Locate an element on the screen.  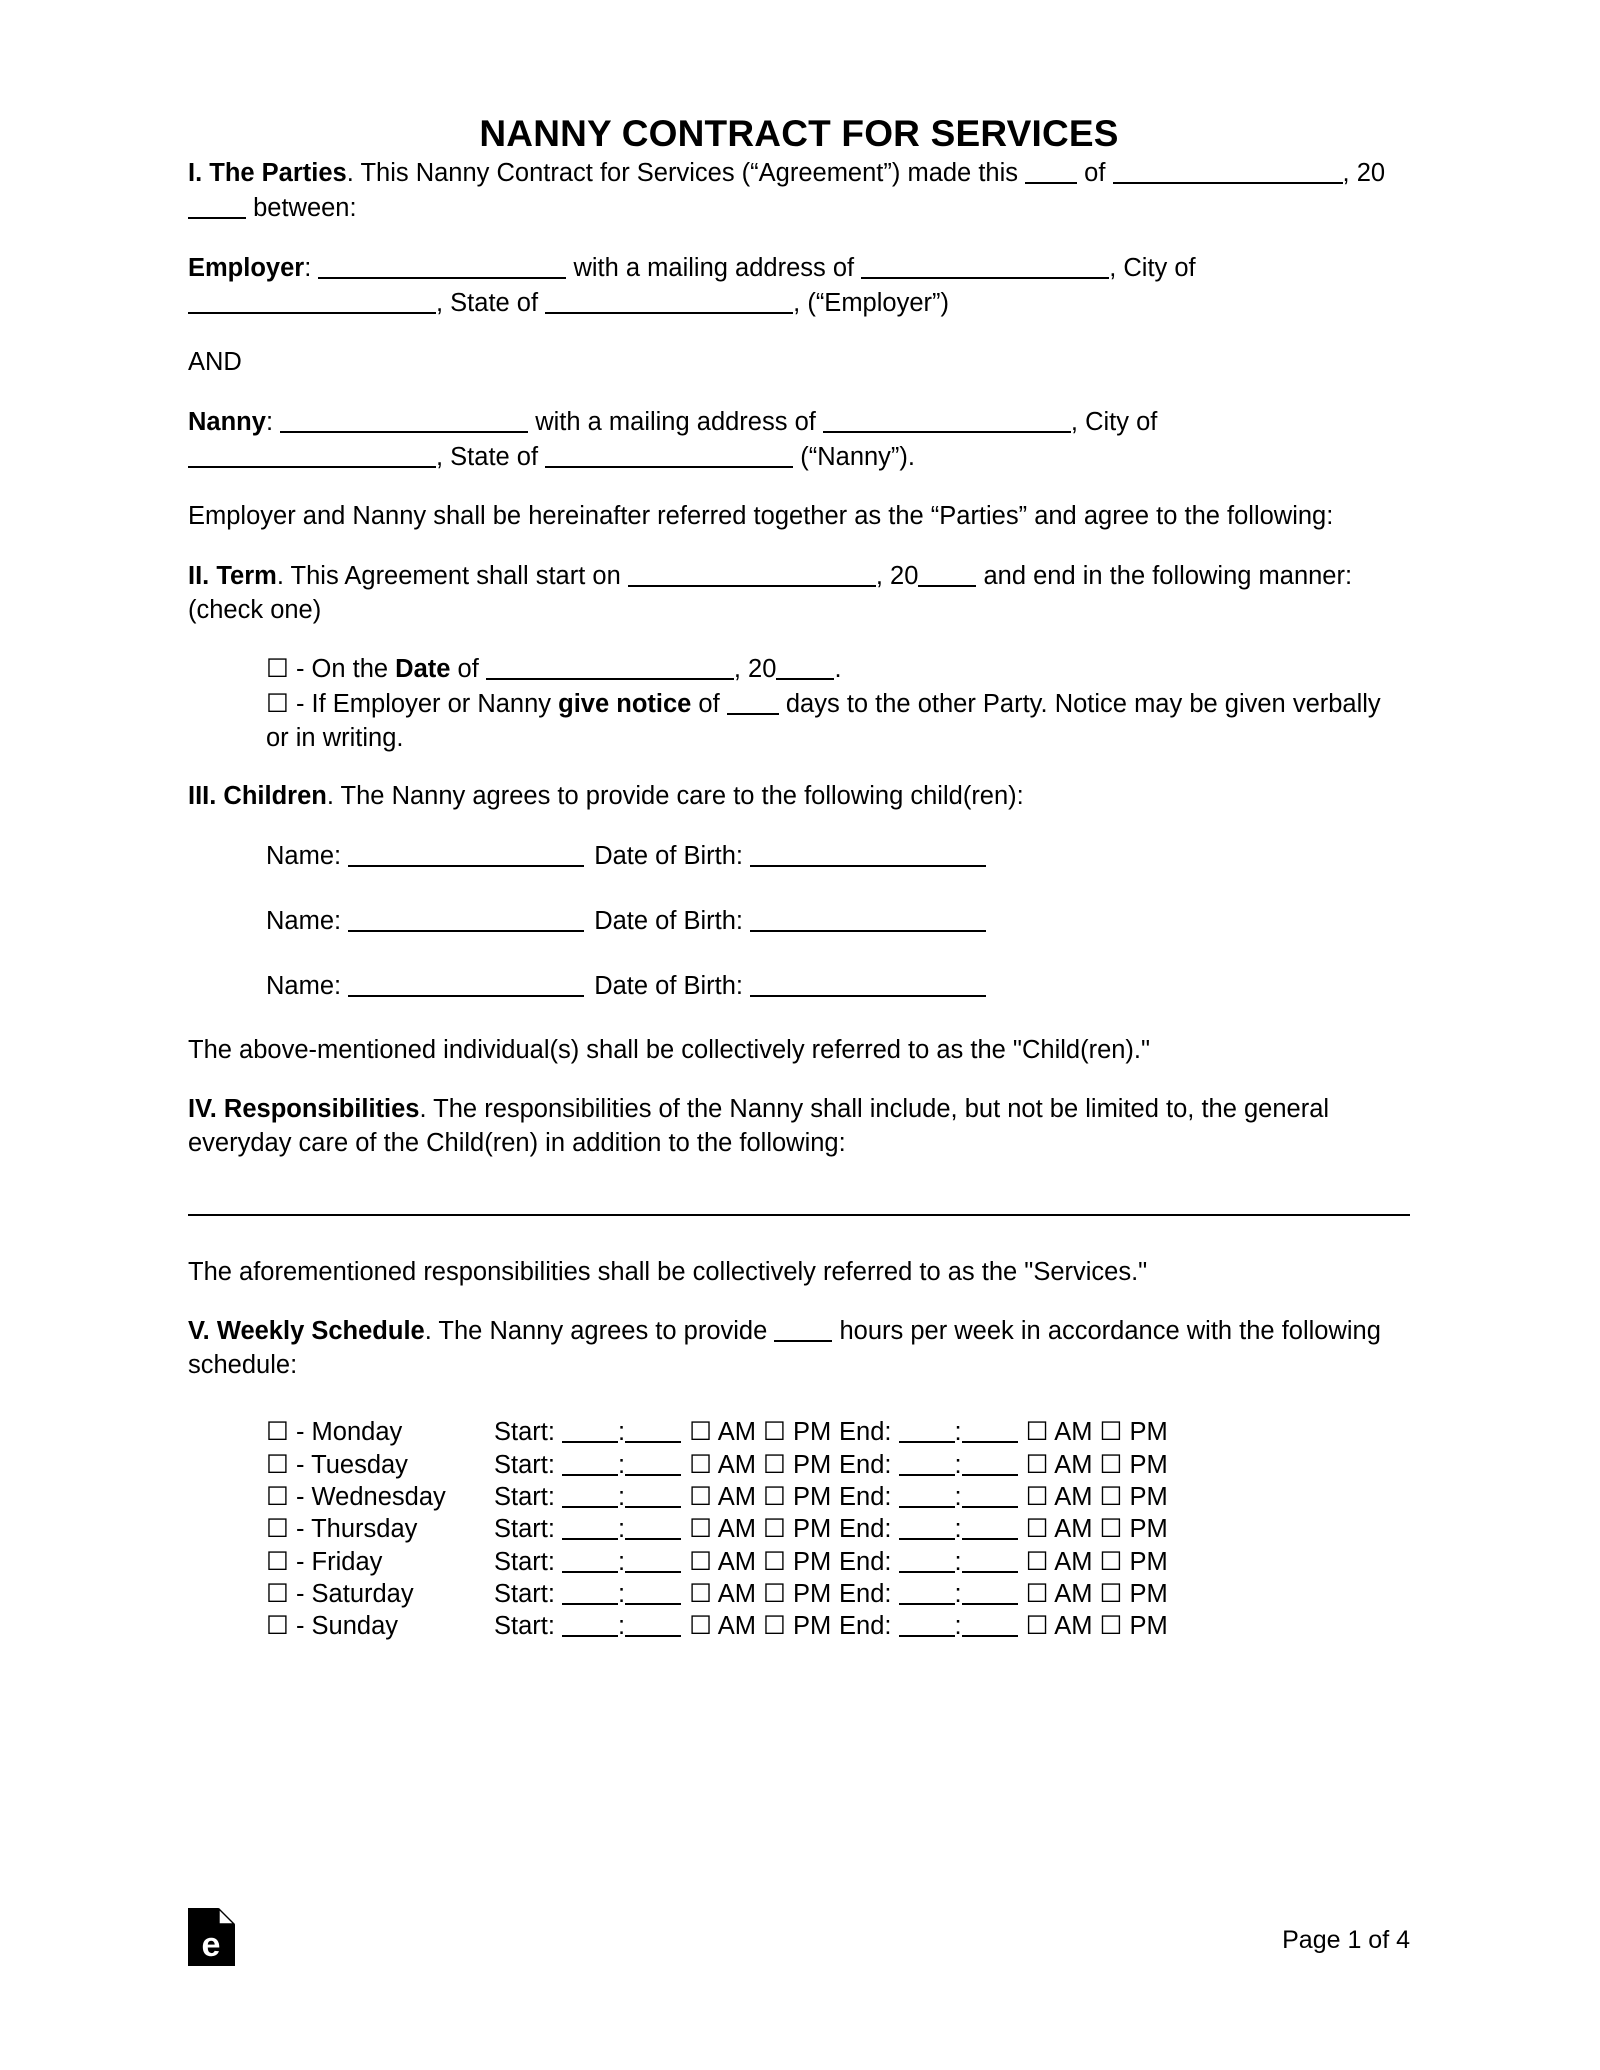
checkbox-day-monday: ☐ is located at coordinates (277, 1432).